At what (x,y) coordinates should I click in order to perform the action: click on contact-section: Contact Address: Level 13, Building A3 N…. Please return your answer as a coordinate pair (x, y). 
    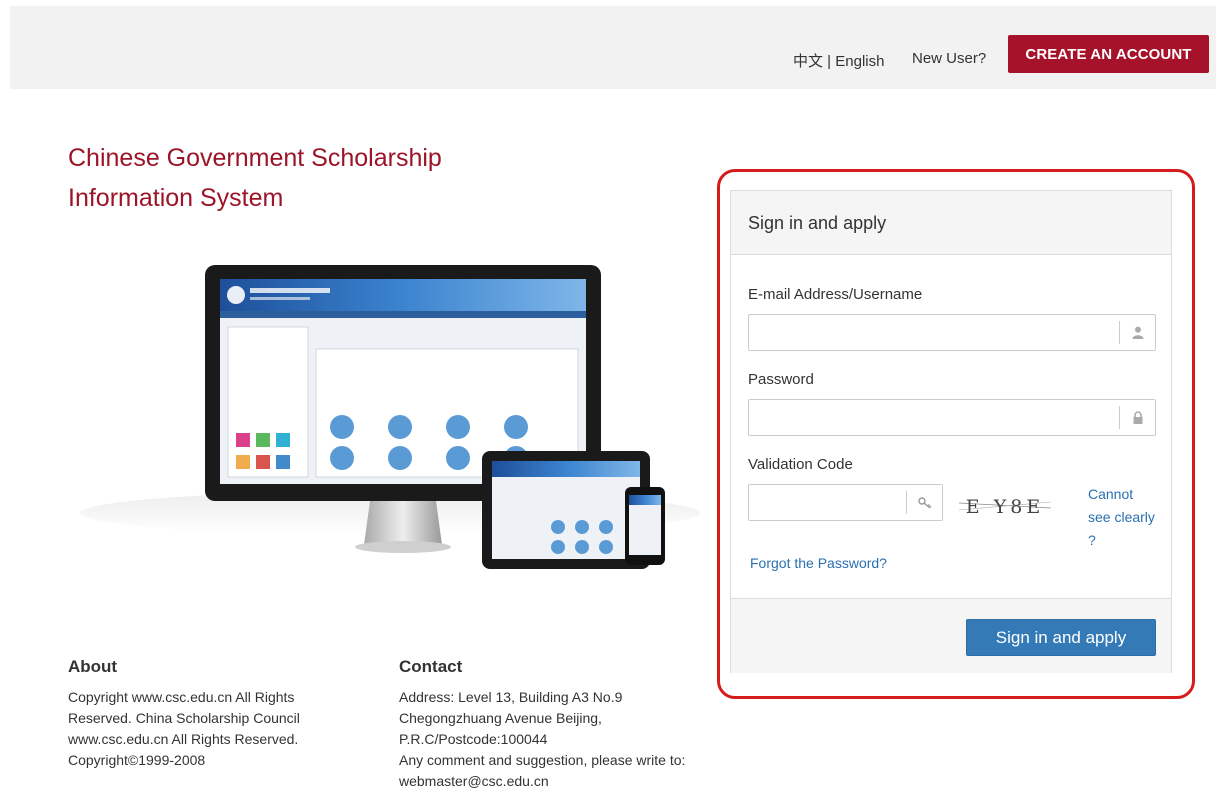
    Looking at the image, I should click on (549, 723).